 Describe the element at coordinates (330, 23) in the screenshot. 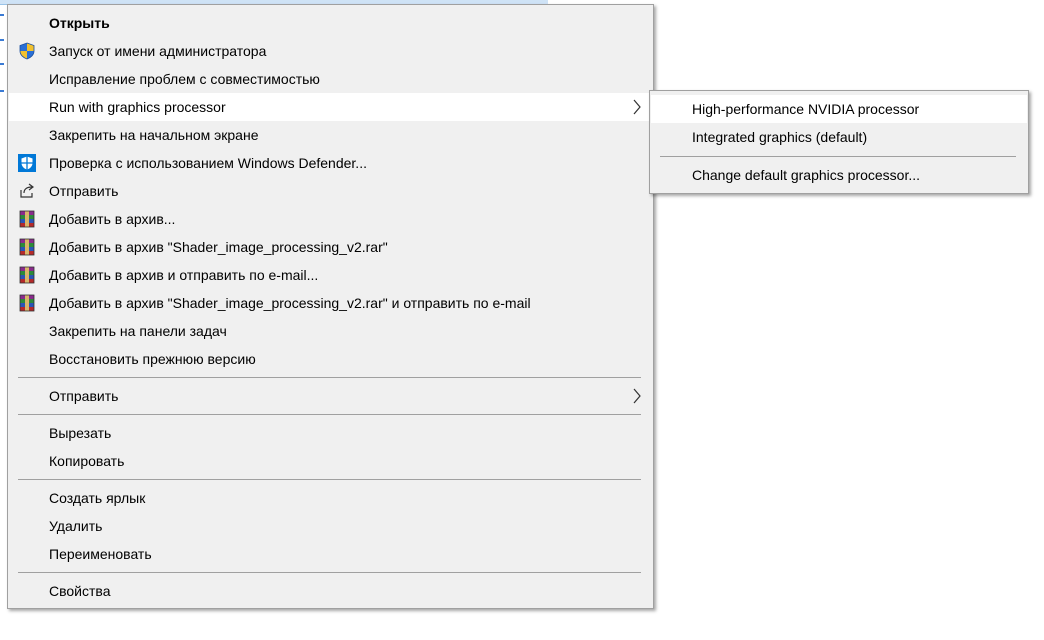

I see `menu-item-open: Открыть` at that location.